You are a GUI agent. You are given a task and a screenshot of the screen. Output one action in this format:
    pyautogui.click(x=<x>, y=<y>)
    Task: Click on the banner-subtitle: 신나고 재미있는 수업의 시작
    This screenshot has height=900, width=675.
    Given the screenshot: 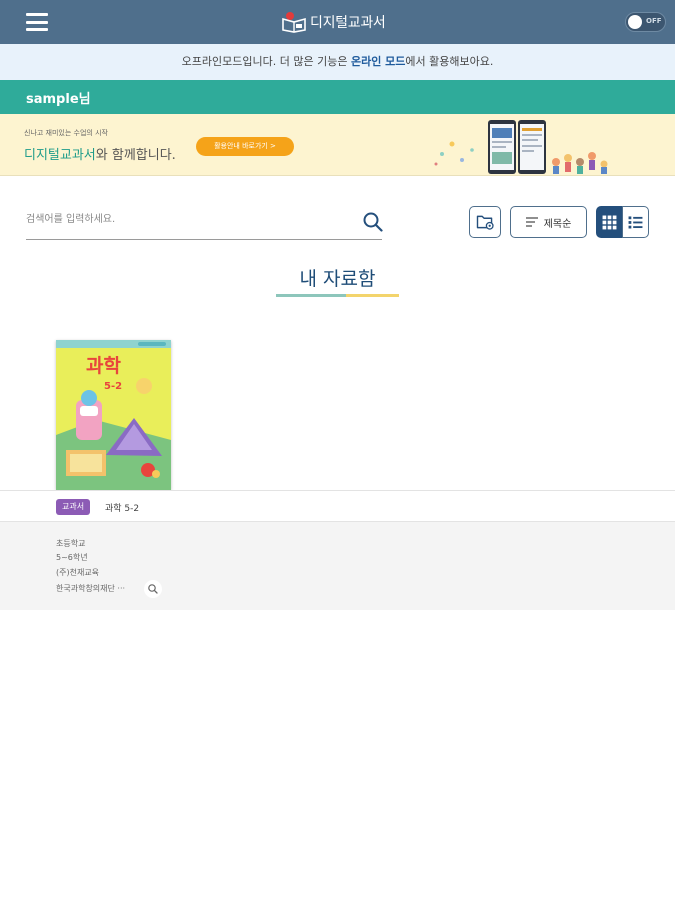 What is the action you would take?
    pyautogui.click(x=66, y=133)
    